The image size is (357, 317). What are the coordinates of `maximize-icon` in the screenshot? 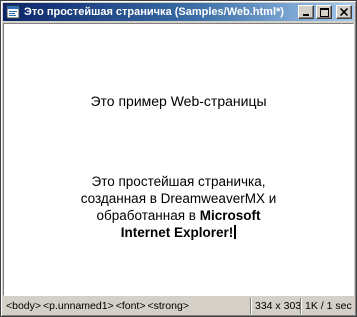 It's located at (324, 12).